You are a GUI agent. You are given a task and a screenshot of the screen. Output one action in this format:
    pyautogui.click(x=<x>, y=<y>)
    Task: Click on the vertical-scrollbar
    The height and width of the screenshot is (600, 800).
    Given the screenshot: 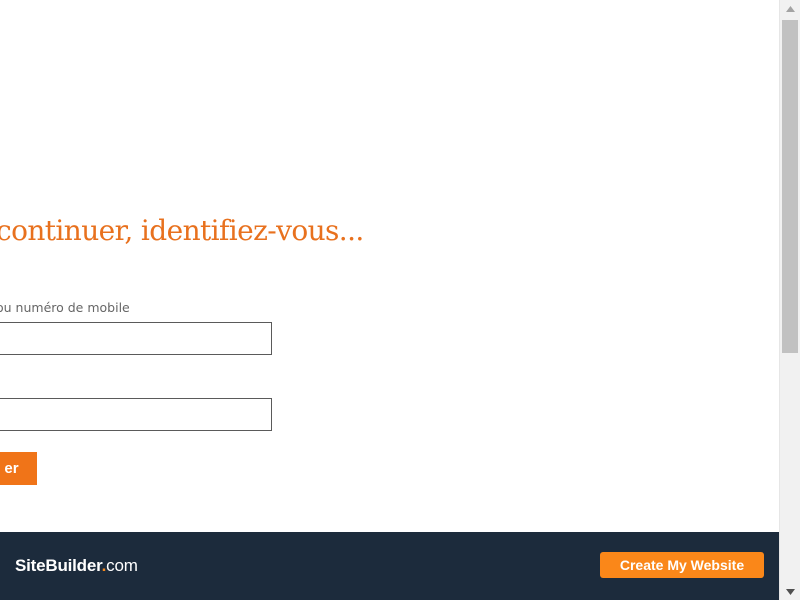 What is the action you would take?
    pyautogui.click(x=789, y=300)
    